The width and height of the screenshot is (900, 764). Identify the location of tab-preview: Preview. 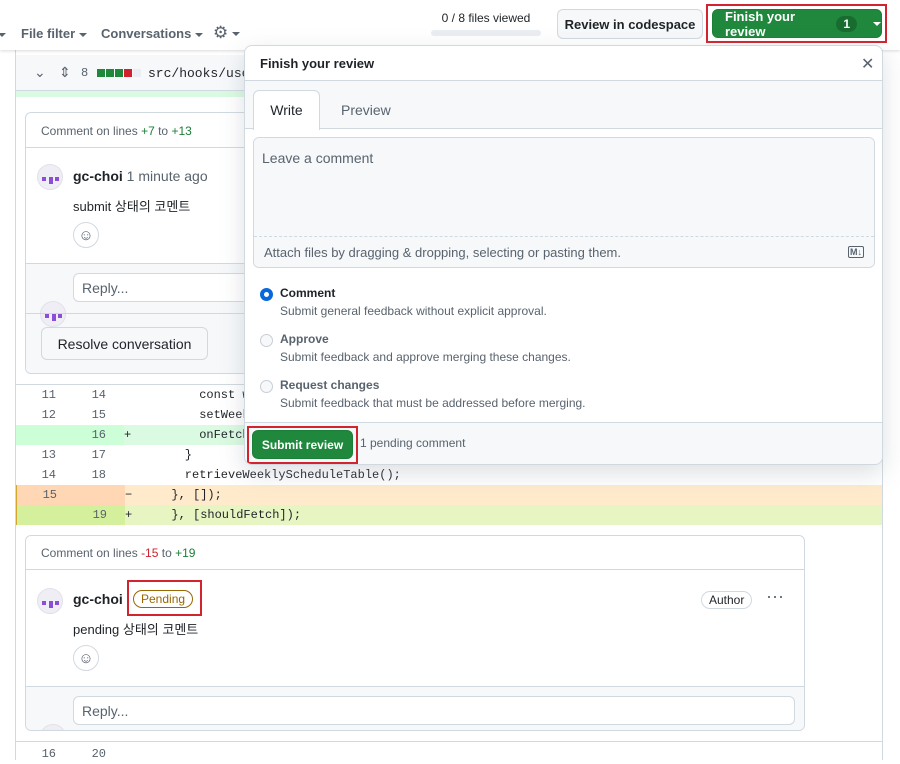
(366, 110).